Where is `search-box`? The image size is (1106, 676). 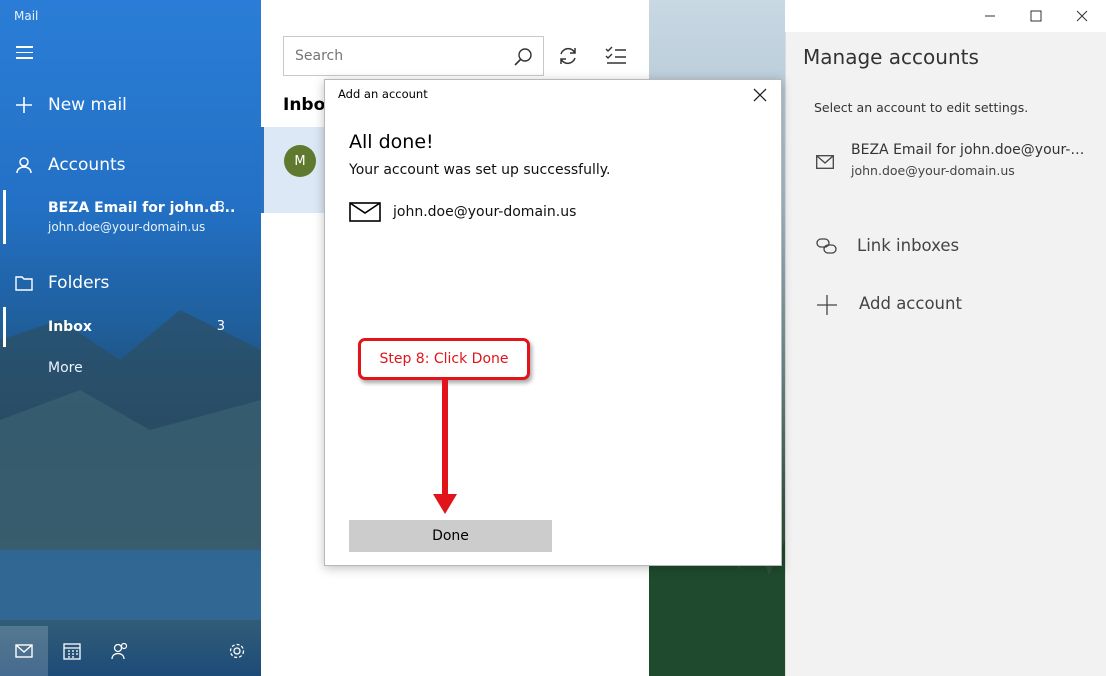
search-box is located at coordinates (413, 56).